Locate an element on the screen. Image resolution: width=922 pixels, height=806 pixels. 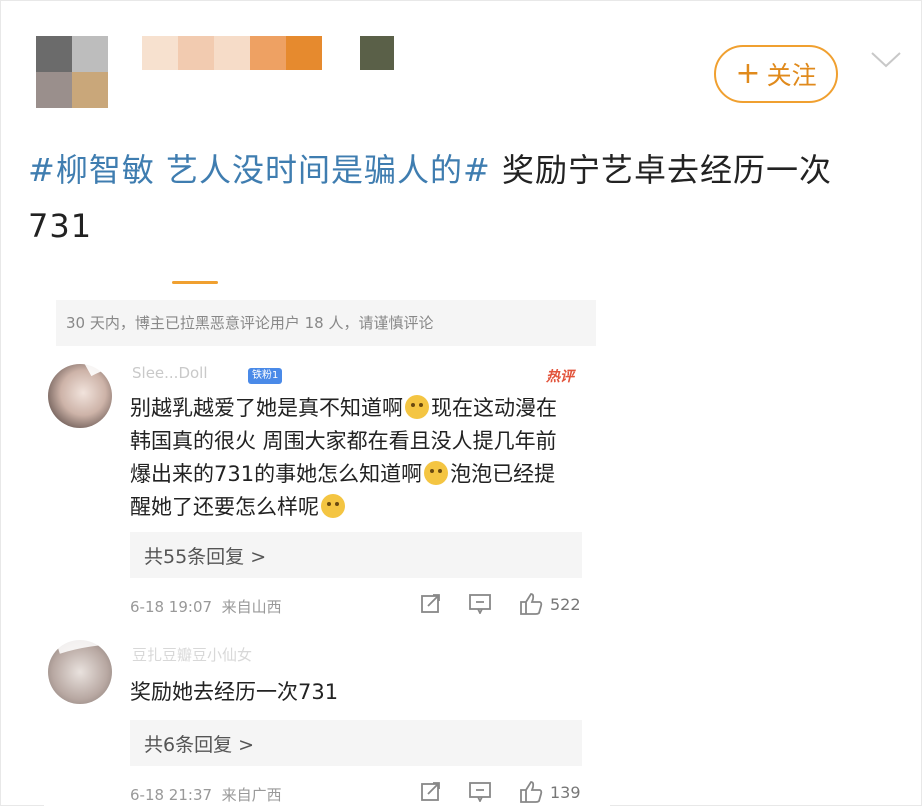
comment-location: 来自山西 is located at coordinates (251, 607).